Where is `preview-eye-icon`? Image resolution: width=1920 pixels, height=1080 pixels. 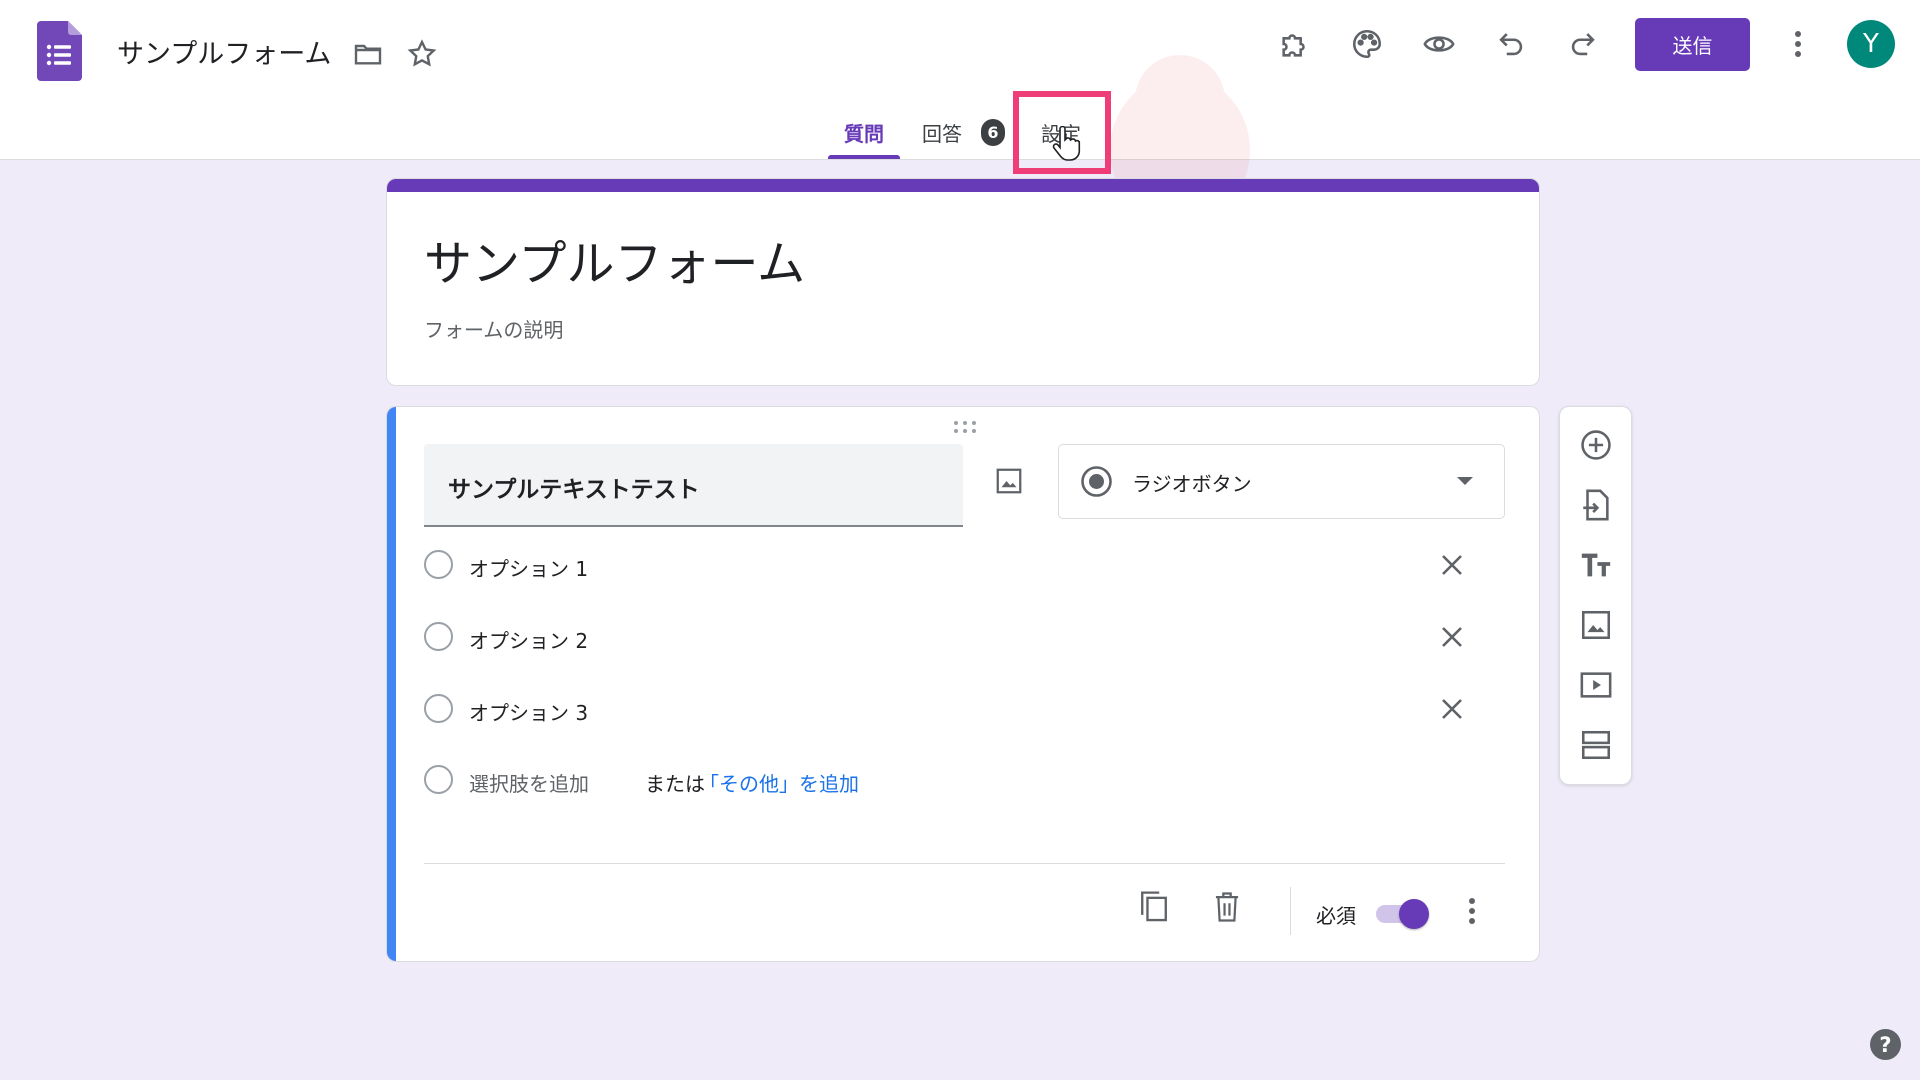
preview-eye-icon is located at coordinates (1439, 44).